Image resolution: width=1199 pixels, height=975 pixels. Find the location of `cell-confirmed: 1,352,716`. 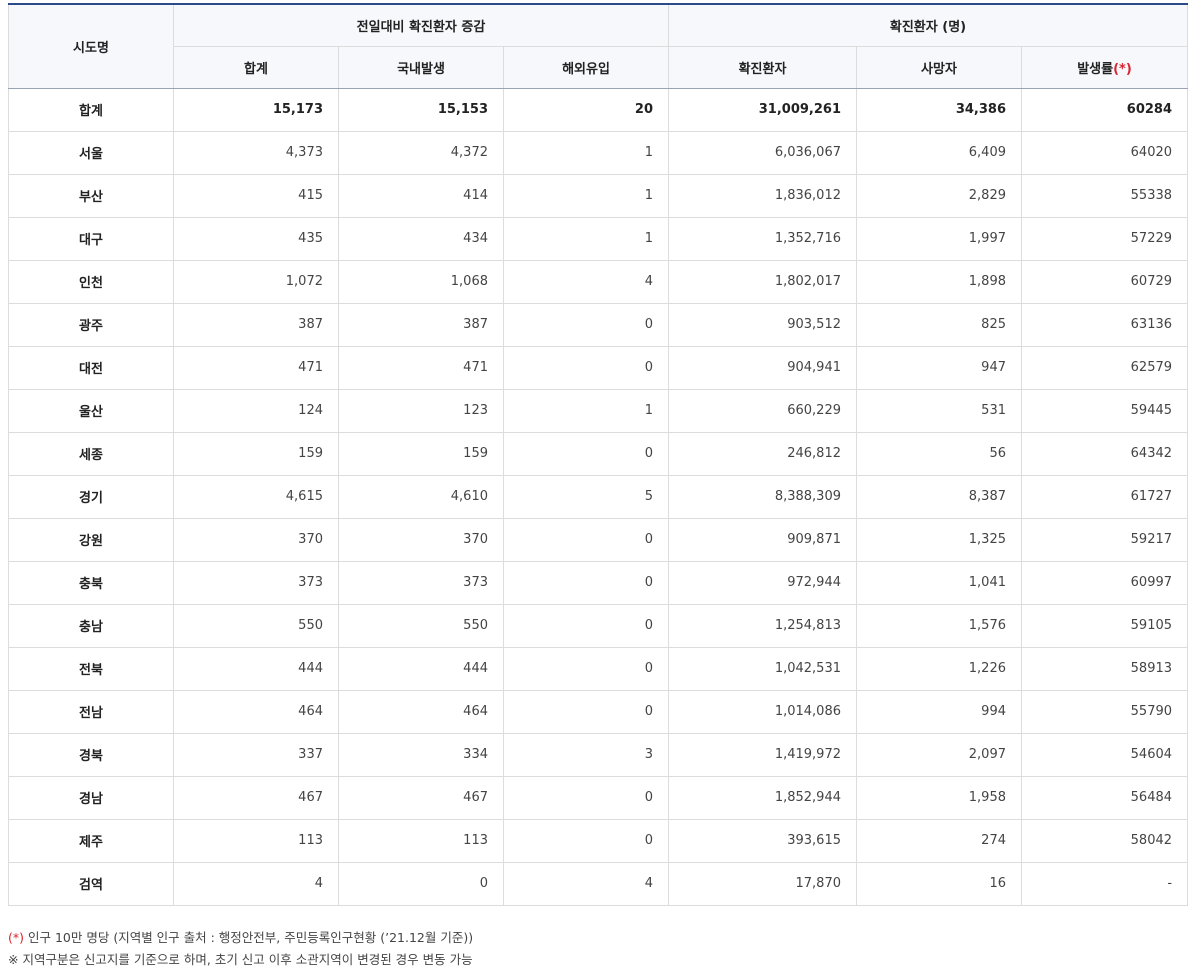

cell-confirmed: 1,352,716 is located at coordinates (762, 238).